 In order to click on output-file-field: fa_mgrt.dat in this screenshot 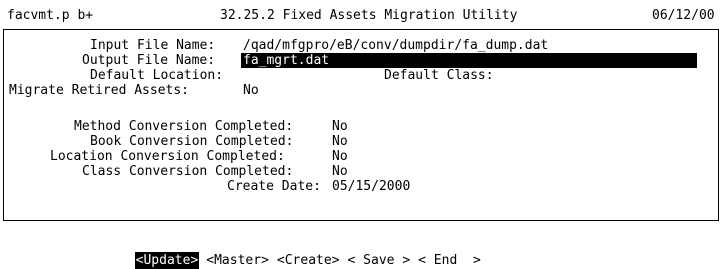, I will do `click(469, 60)`.